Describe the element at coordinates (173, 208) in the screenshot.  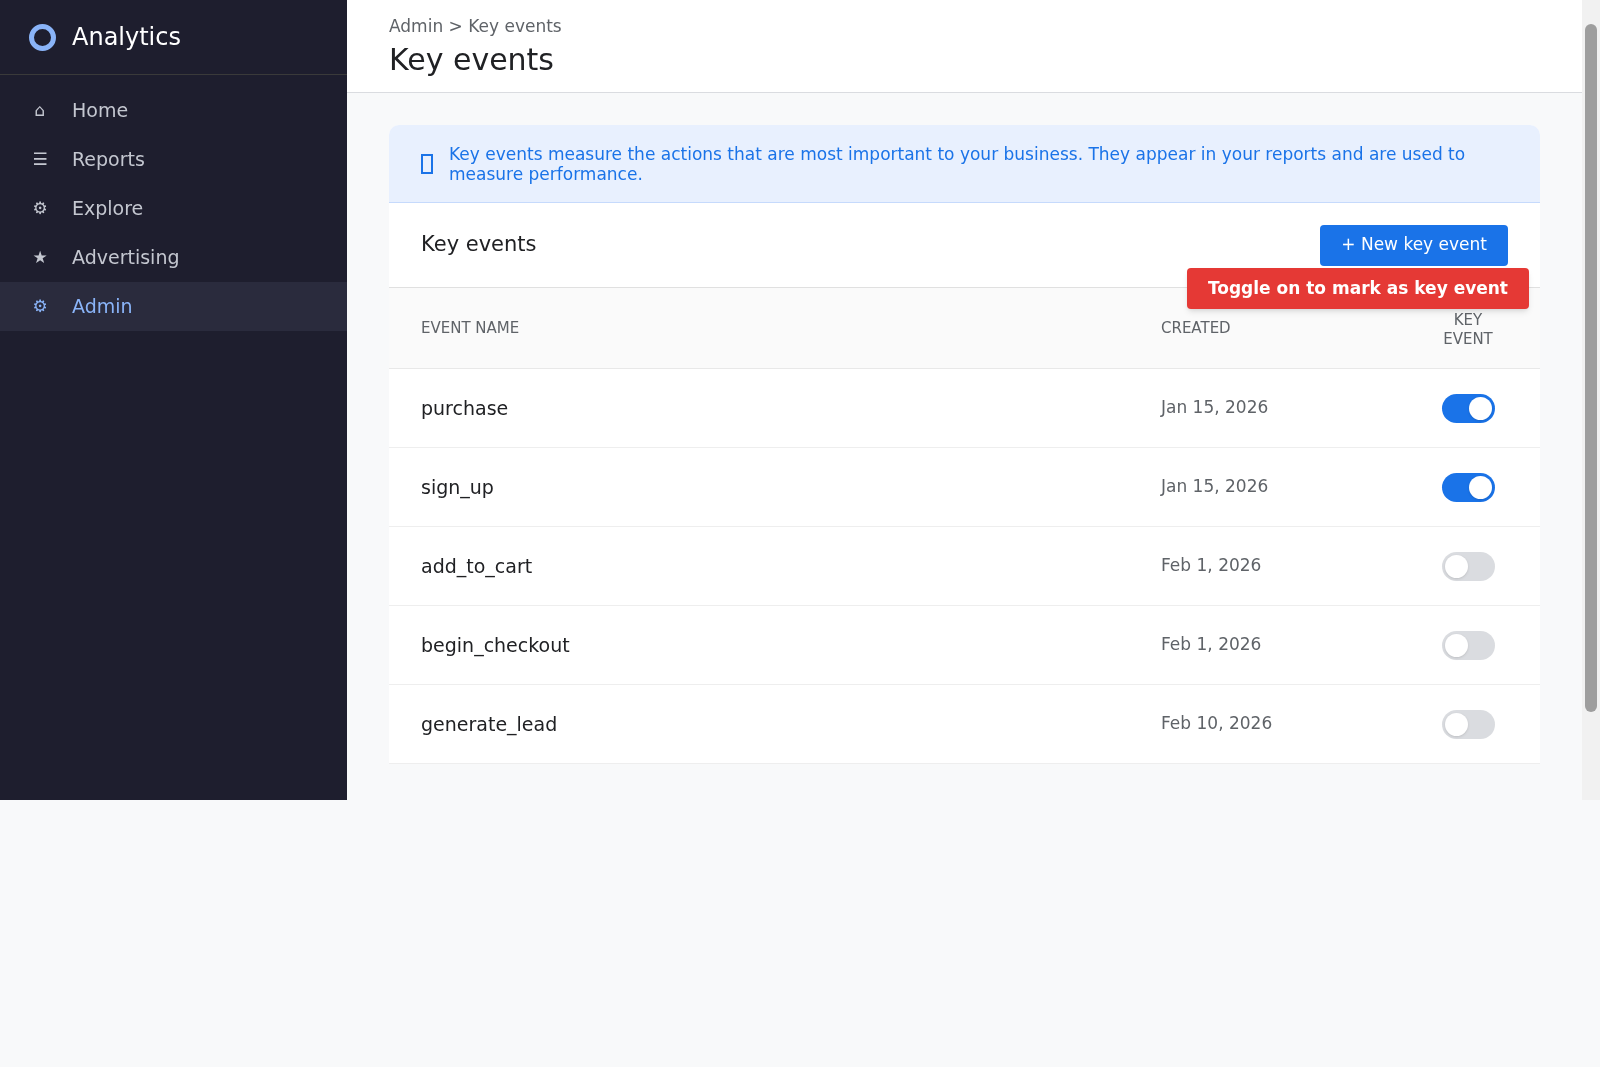
I see `sidebar-item: ⚙ Explore` at that location.